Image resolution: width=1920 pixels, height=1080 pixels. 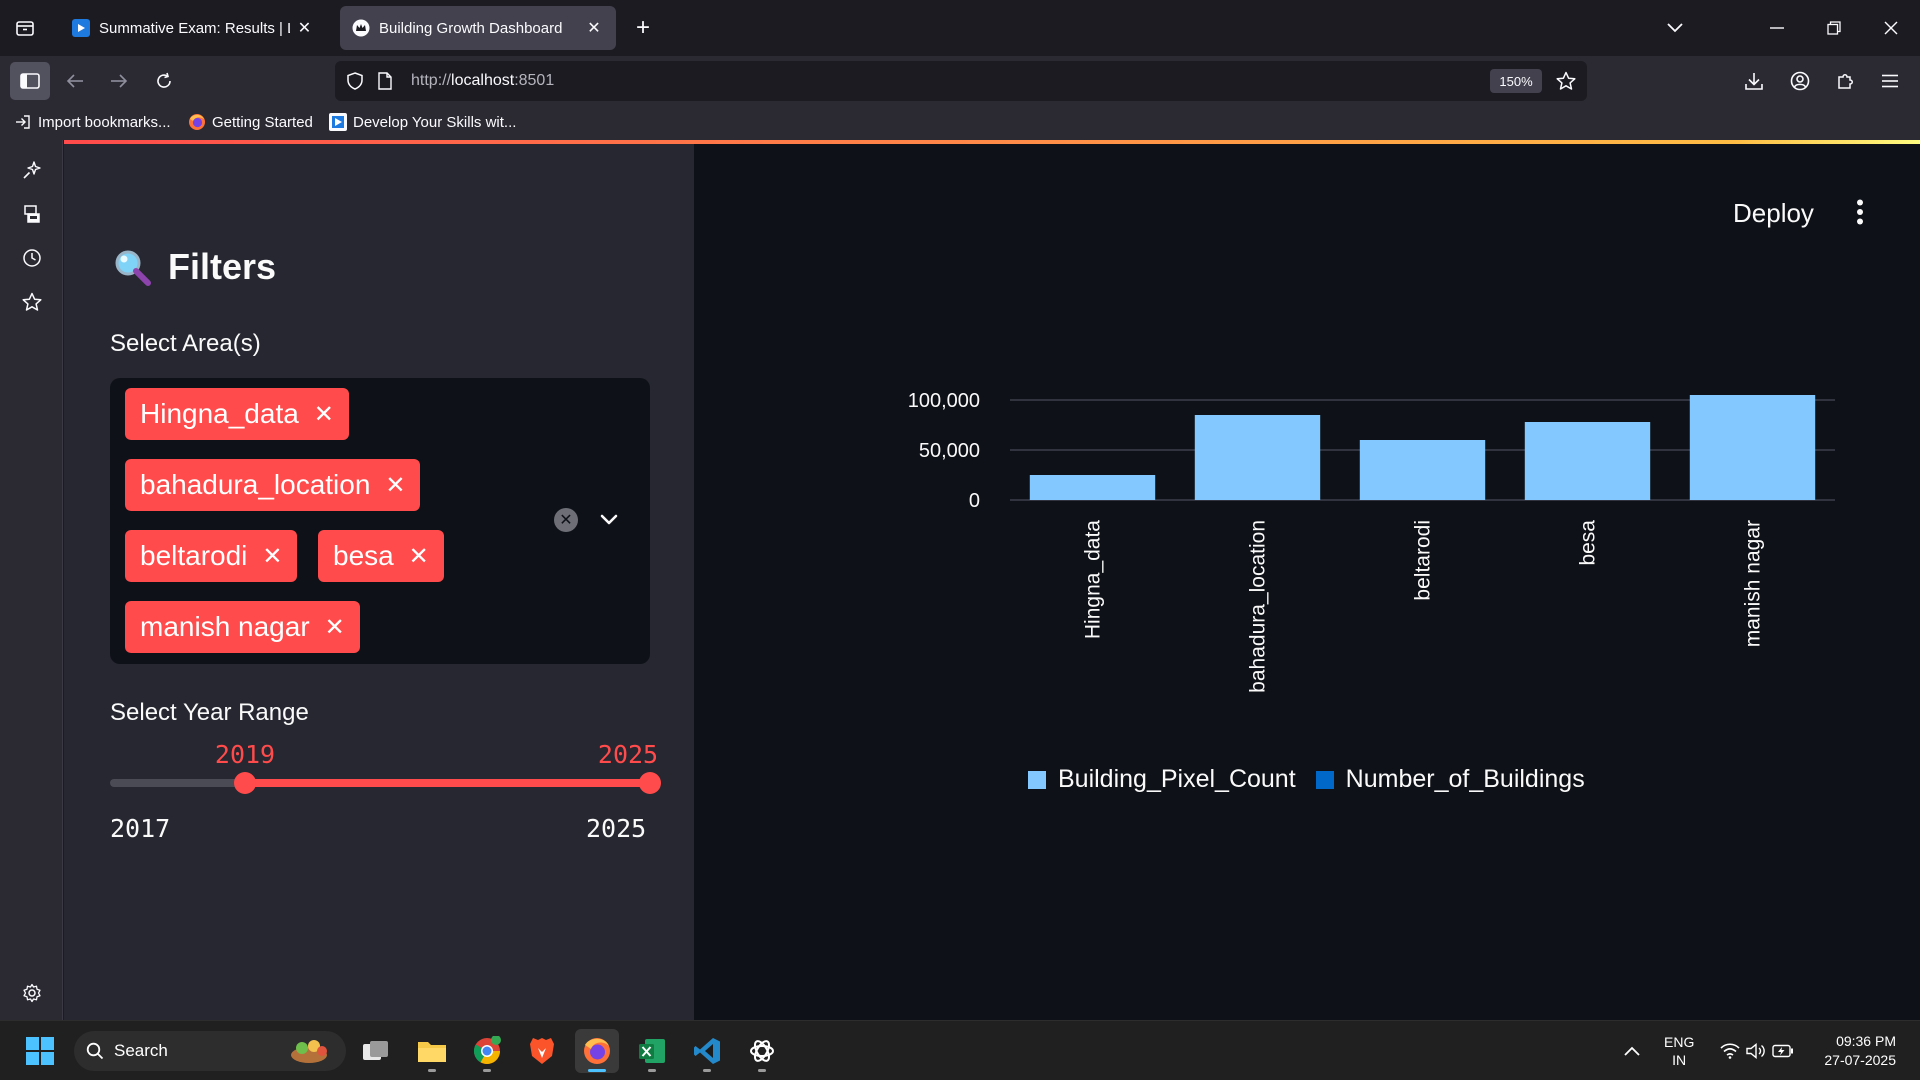 I want to click on area-chip: beltarodi ✕, so click(x=211, y=556).